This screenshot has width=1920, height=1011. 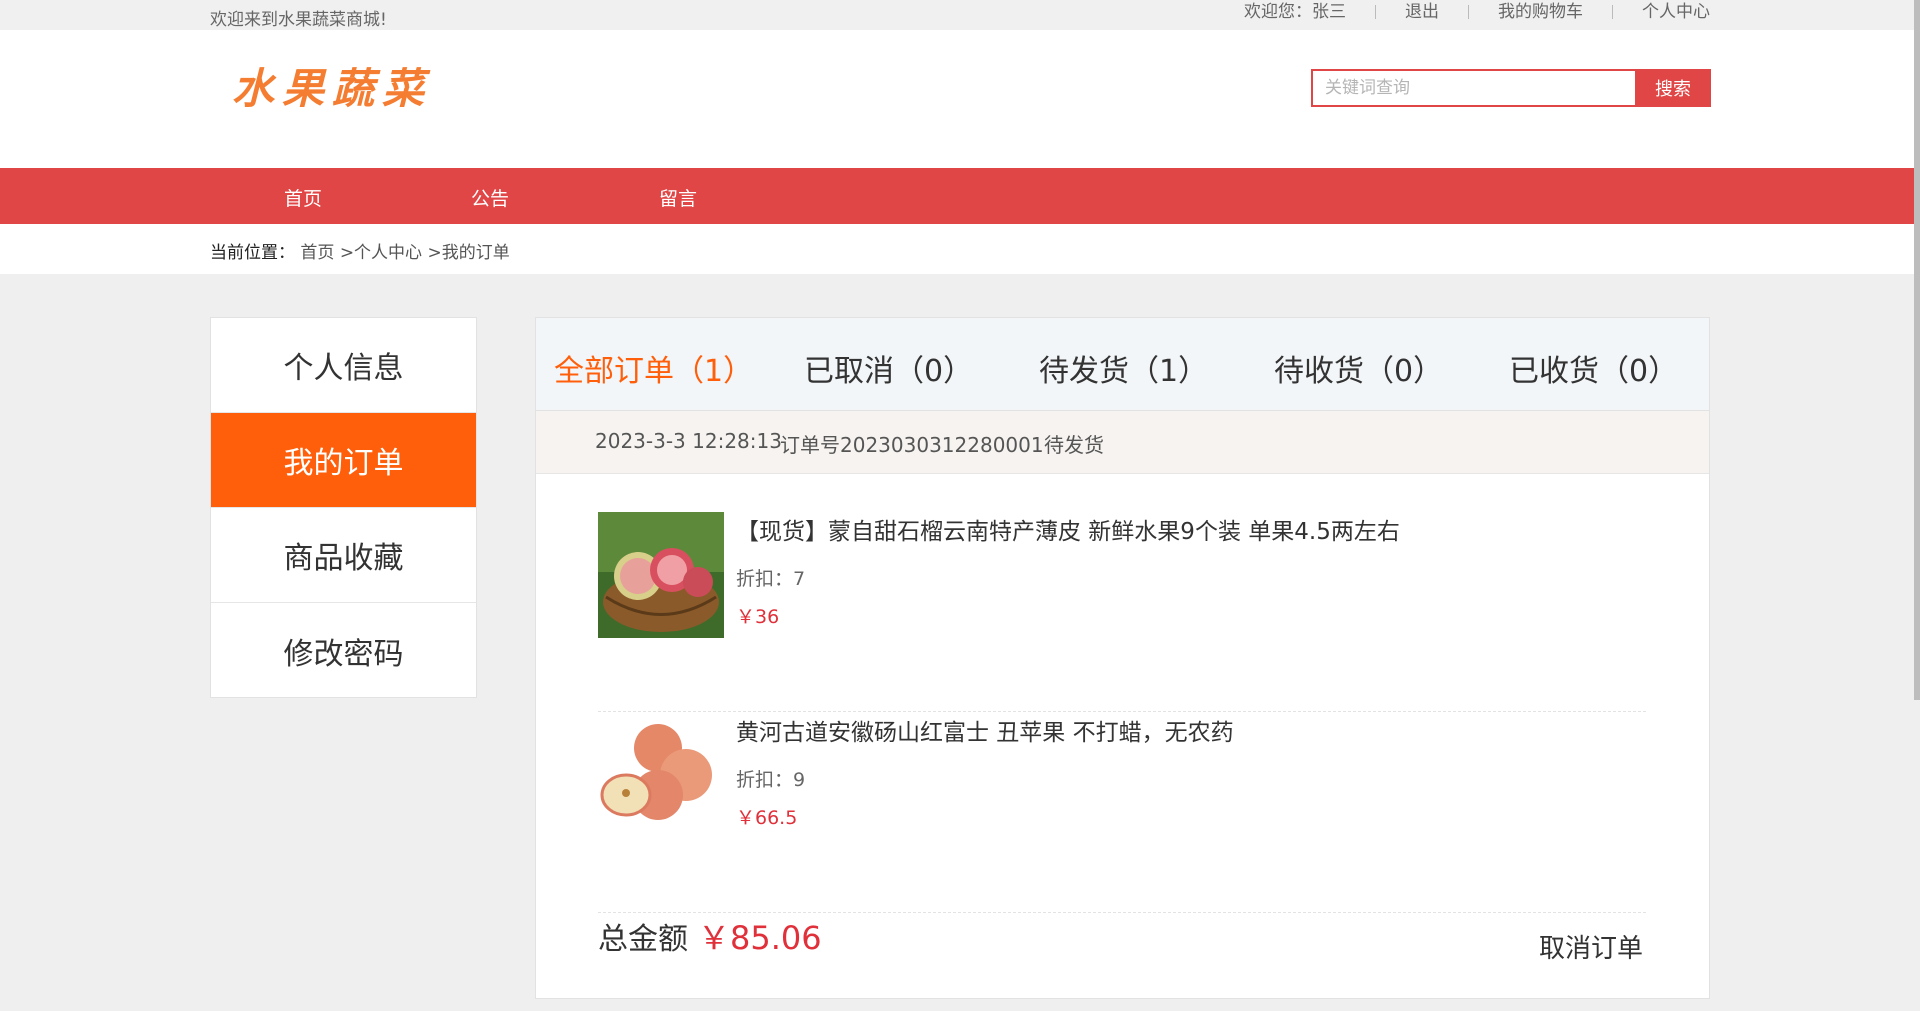 What do you see at coordinates (303, 197) in the screenshot?
I see `nav-home: 首页` at bounding box center [303, 197].